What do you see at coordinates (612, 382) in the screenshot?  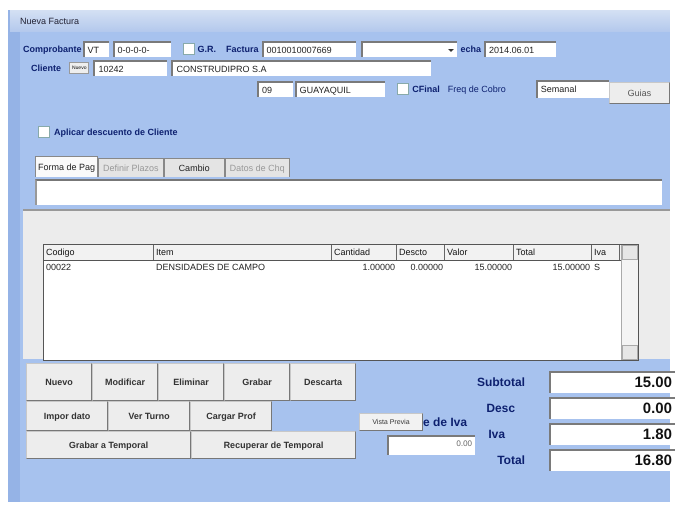 I see `total-field: 15.00` at bounding box center [612, 382].